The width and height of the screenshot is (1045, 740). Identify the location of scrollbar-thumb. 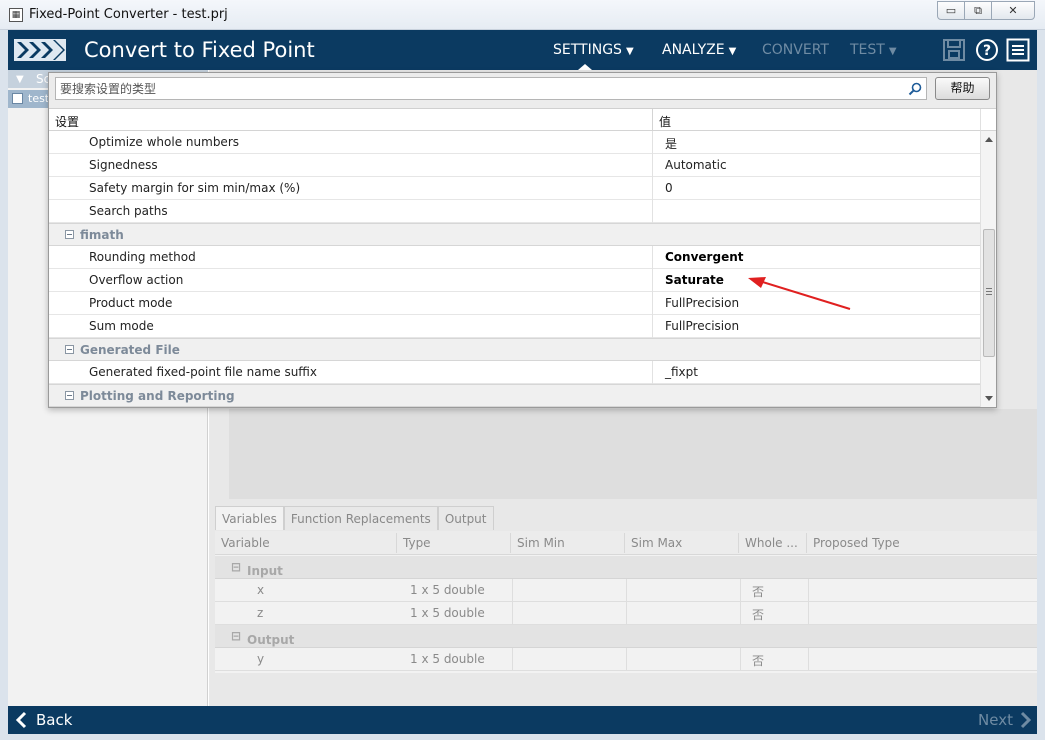
(989, 293).